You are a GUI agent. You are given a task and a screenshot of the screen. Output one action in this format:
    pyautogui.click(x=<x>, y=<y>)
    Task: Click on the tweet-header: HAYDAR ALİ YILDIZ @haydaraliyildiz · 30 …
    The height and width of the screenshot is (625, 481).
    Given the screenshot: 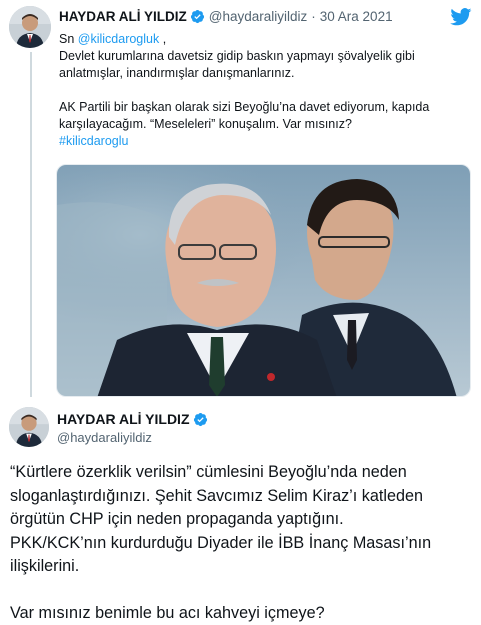 What is the action you would take?
    pyautogui.click(x=226, y=16)
    